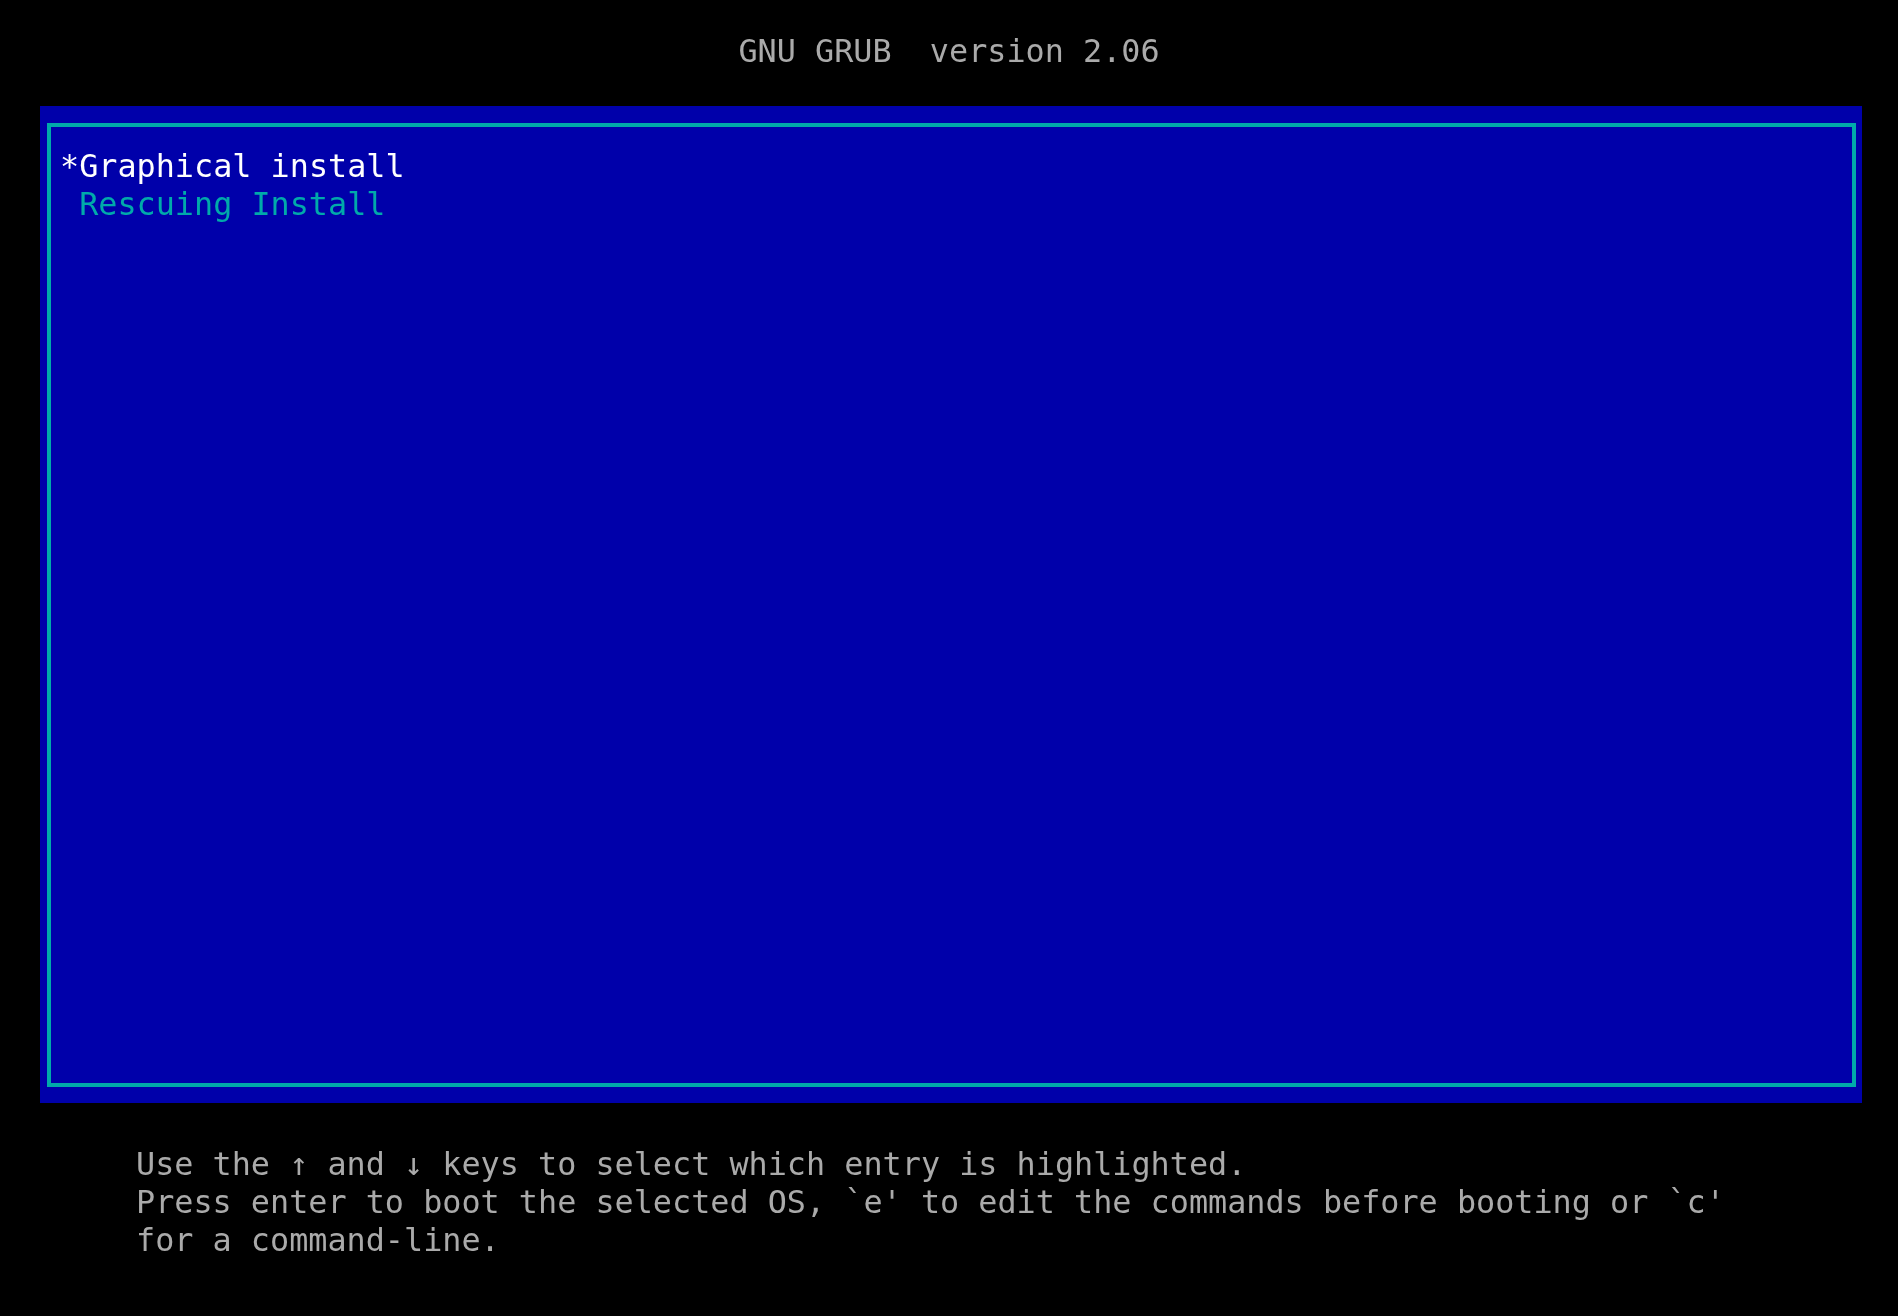 Image resolution: width=1898 pixels, height=1316 pixels. Describe the element at coordinates (223, 204) in the screenshot. I see `menu-entry: Rescuing Install` at that location.